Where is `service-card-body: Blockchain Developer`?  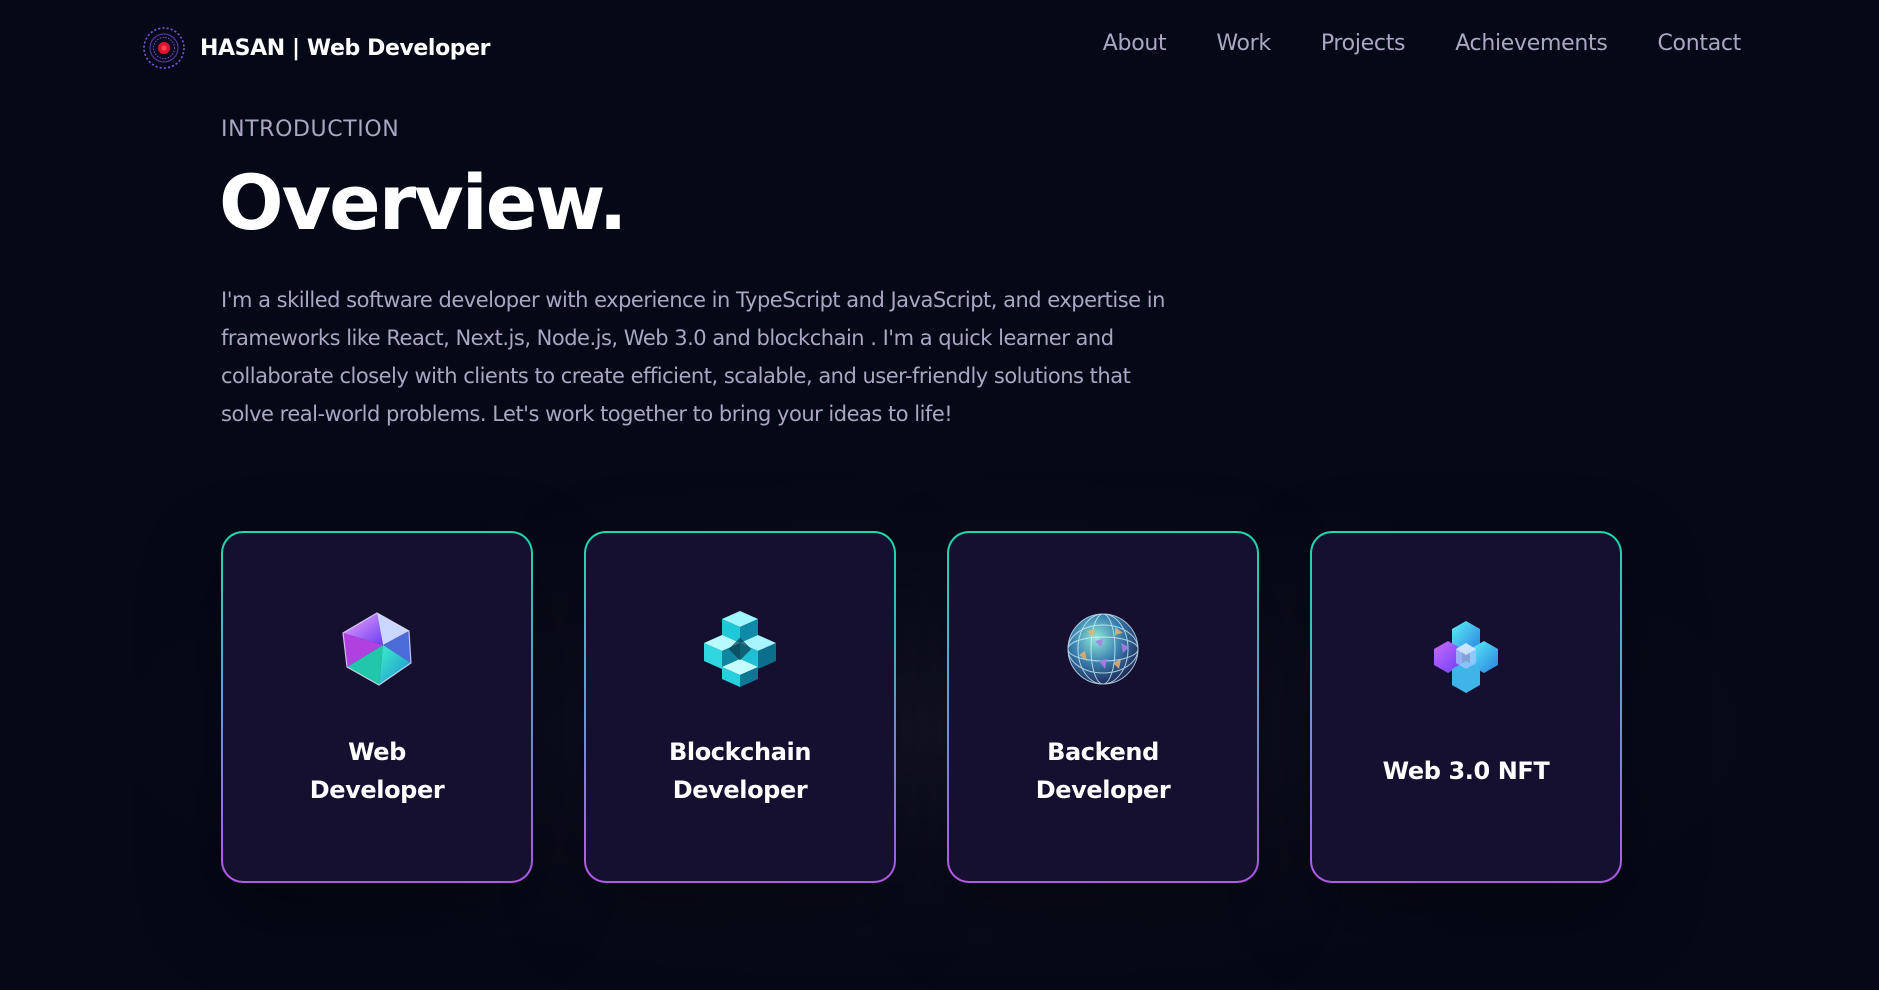
service-card-body: Blockchain Developer is located at coordinates (740, 707).